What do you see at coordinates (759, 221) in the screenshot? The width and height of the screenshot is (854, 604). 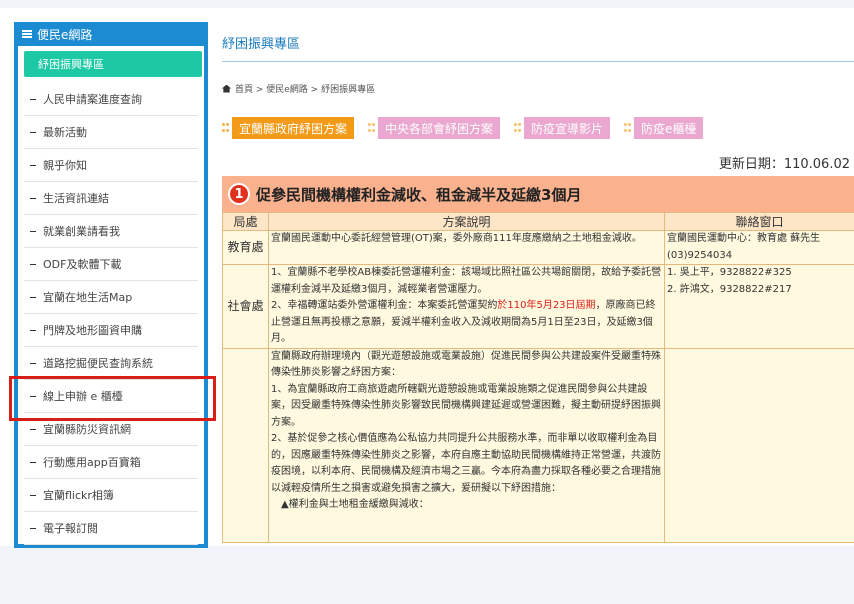 I see `column-header: 聯絡窗口` at bounding box center [759, 221].